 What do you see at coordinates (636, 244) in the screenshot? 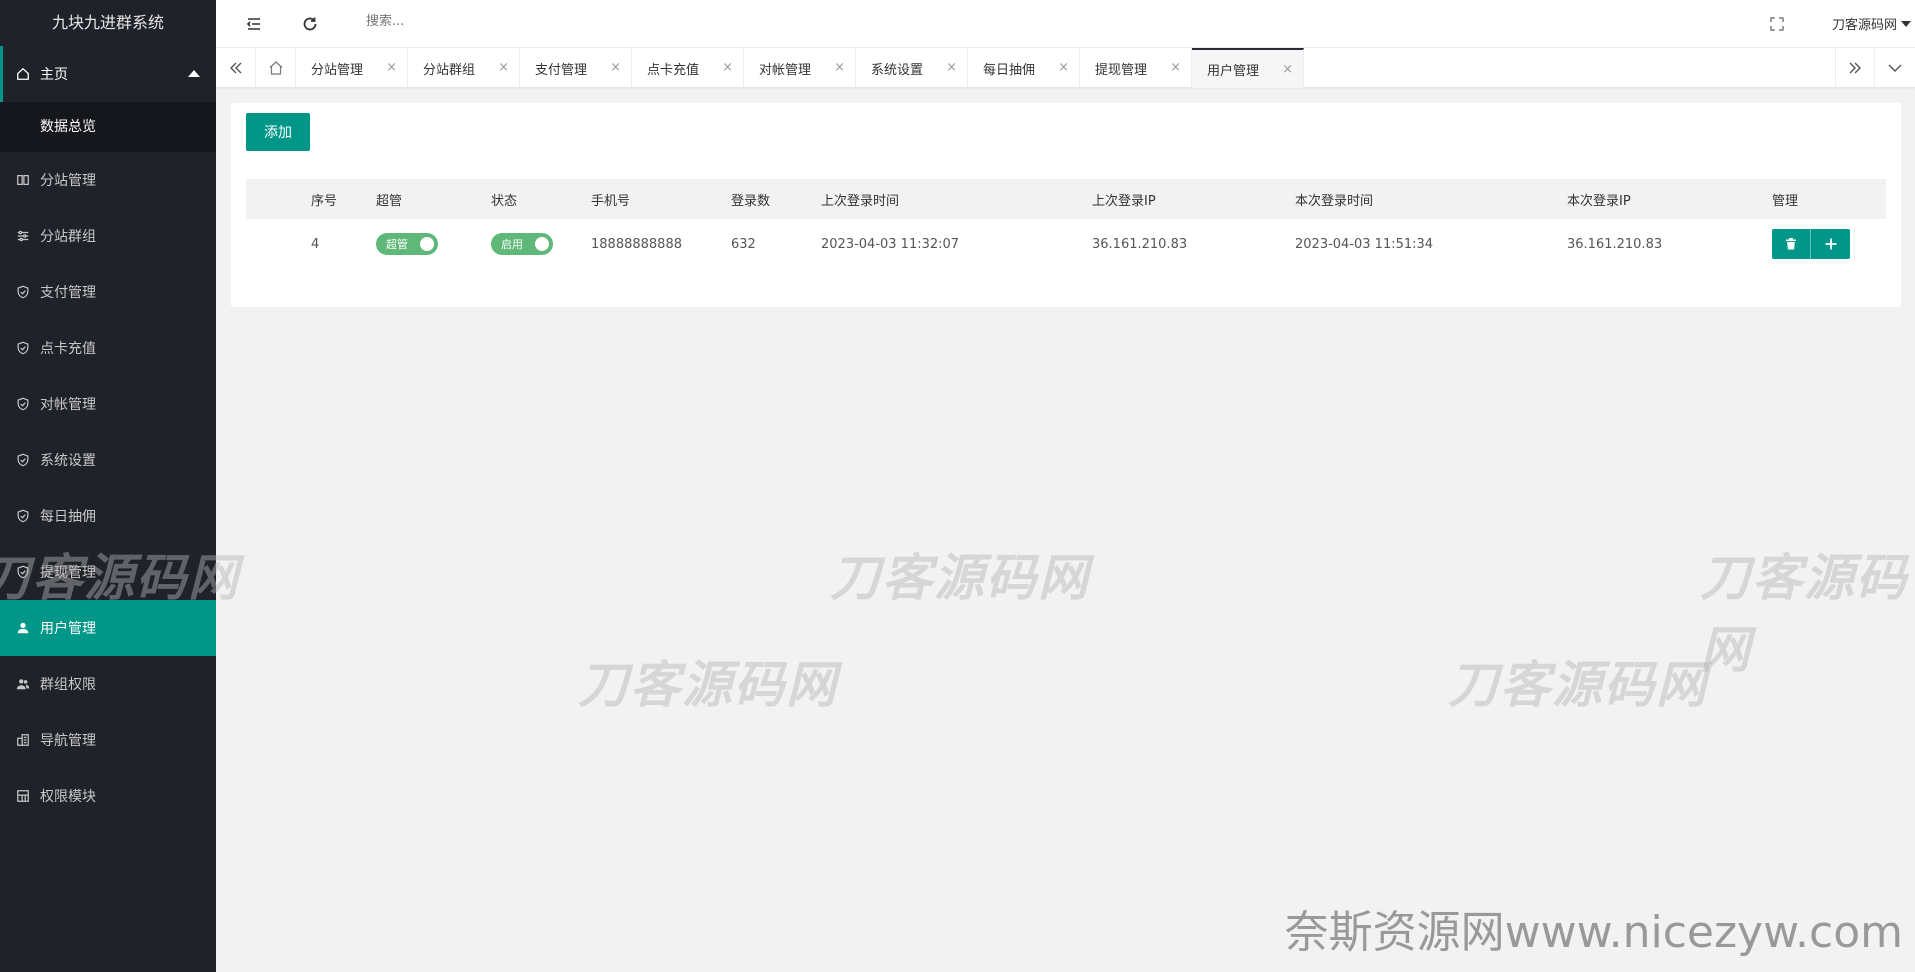
I see `cell-phone: 18888888888` at bounding box center [636, 244].